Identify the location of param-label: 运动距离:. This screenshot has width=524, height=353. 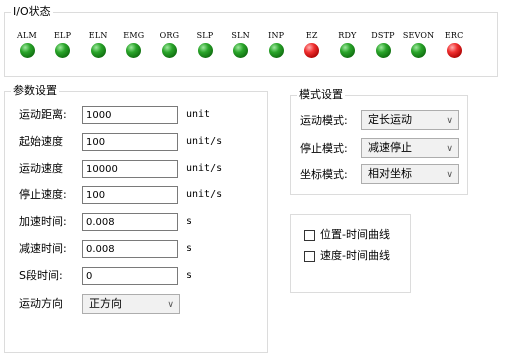
(43, 114).